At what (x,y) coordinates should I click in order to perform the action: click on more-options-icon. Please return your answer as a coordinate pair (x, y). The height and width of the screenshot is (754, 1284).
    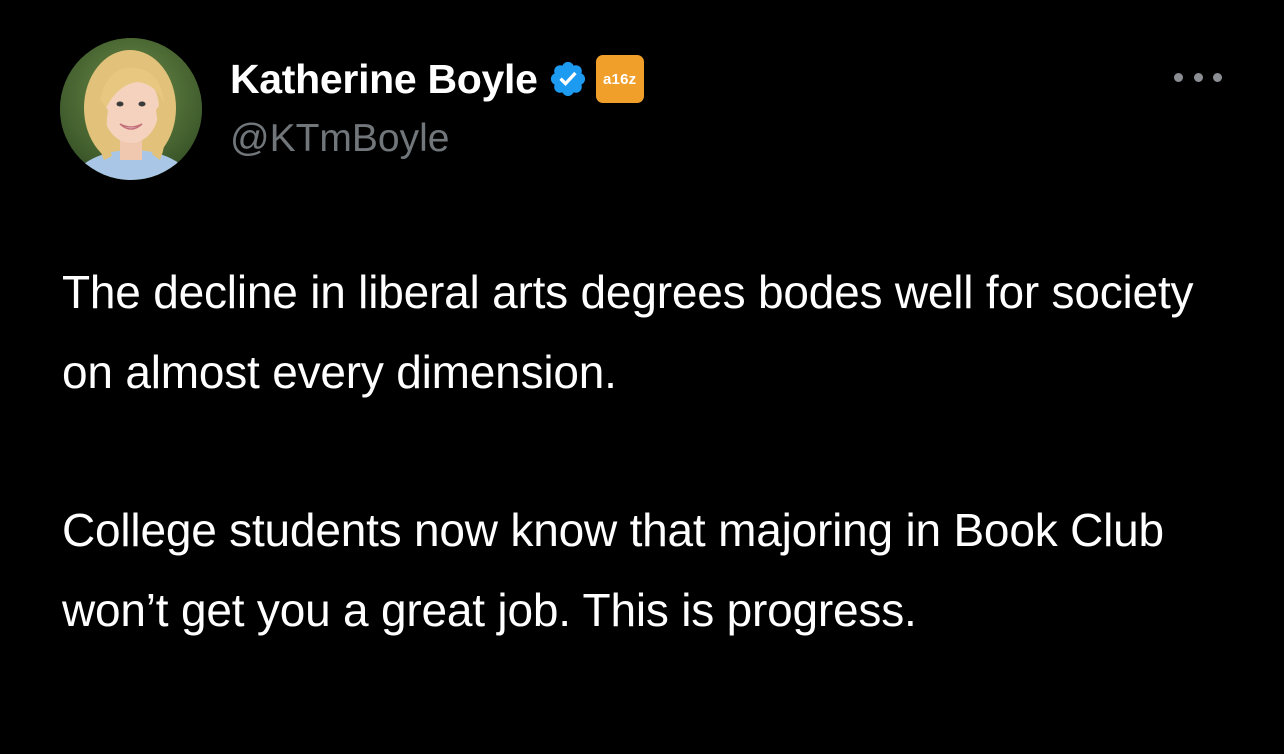
    Looking at the image, I should click on (1198, 77).